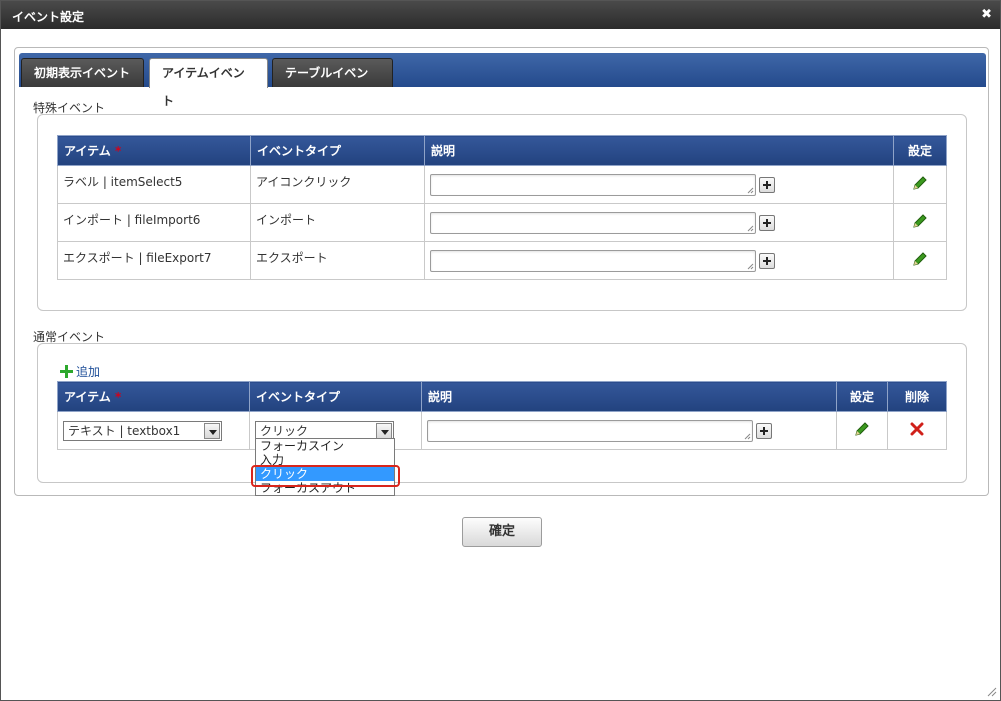 This screenshot has width=1001, height=701. I want to click on item-cell: インポート | fileImport6, so click(154, 222).